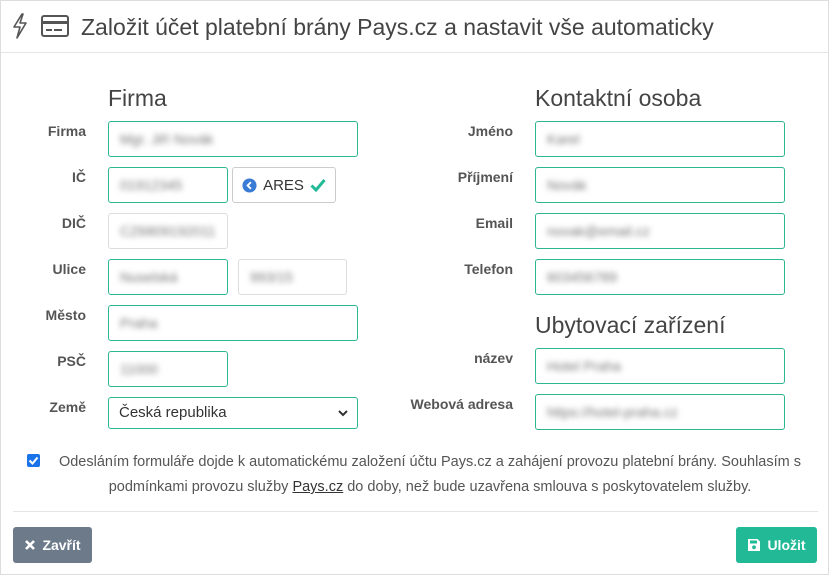 The height and width of the screenshot is (575, 829). Describe the element at coordinates (317, 487) in the screenshot. I see `pays-link: Pays.cz` at that location.